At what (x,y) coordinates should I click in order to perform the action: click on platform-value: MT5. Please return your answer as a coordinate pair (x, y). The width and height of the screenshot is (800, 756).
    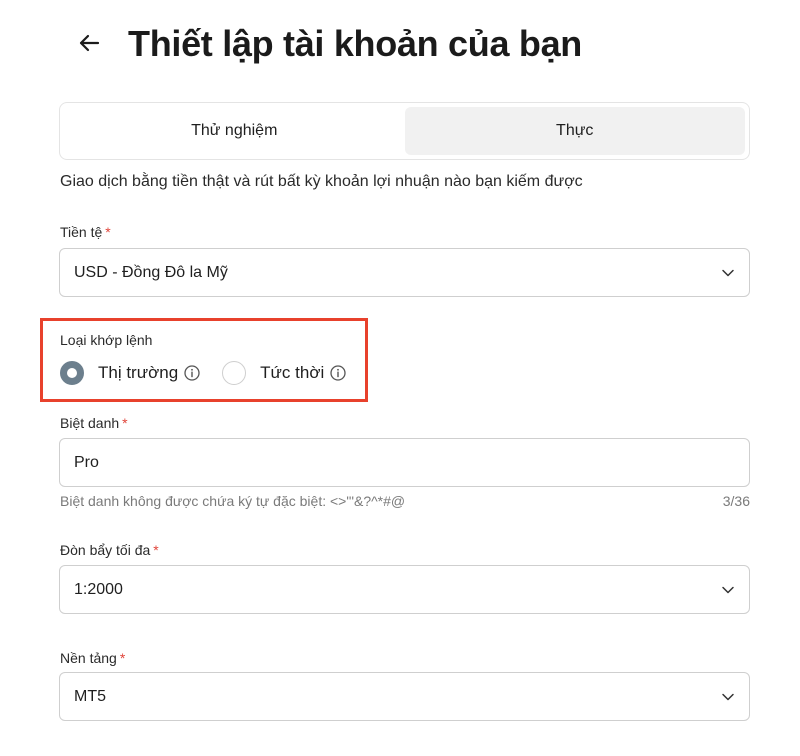
    Looking at the image, I should click on (90, 696).